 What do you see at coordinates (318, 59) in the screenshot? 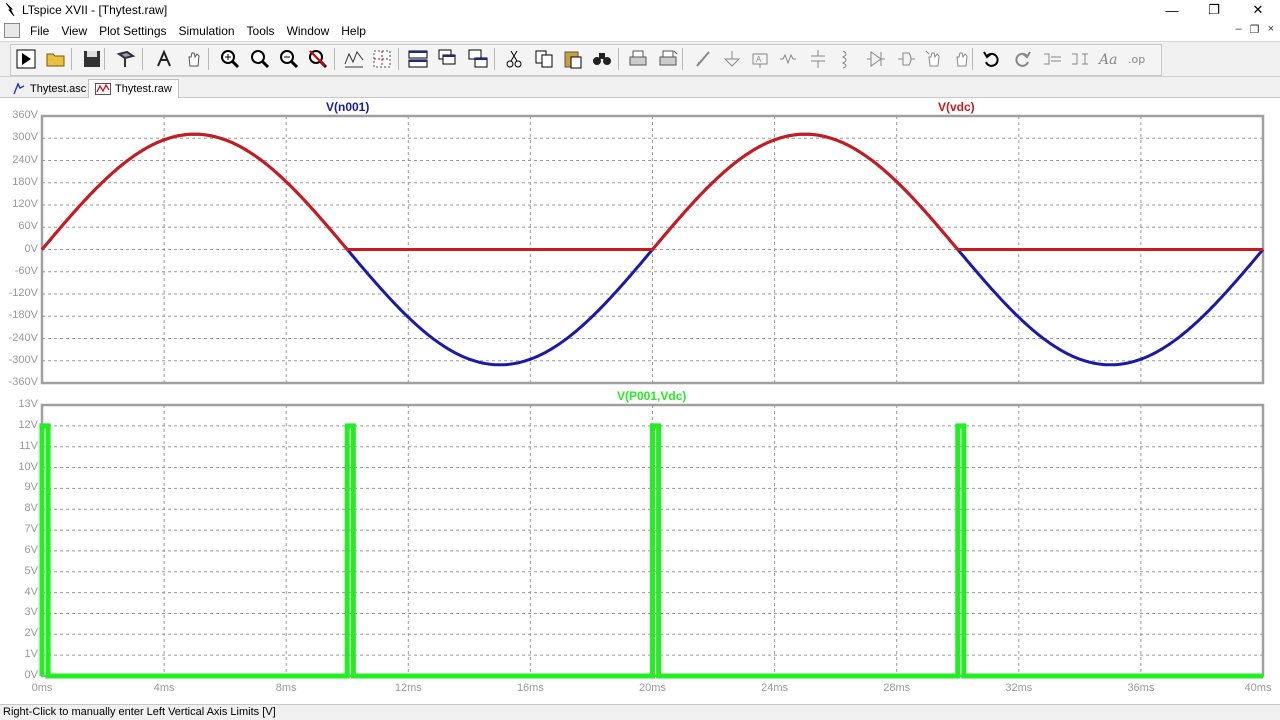
I see `zoom-cancel-button` at bounding box center [318, 59].